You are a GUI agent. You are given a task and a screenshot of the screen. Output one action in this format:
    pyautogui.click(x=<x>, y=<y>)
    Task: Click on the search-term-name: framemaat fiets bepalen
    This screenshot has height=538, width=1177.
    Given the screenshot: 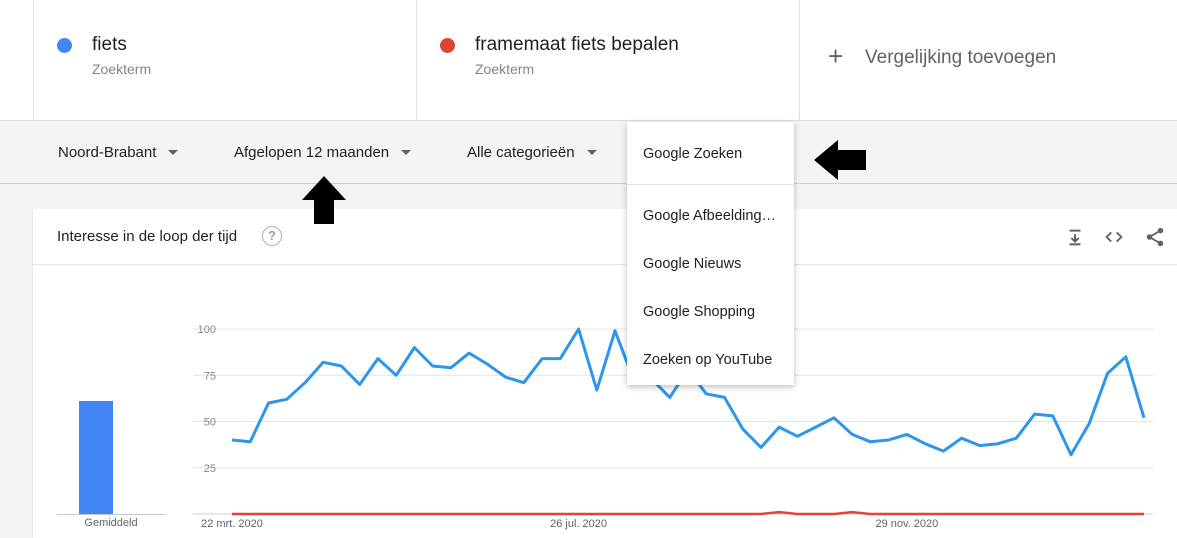 What is the action you would take?
    pyautogui.click(x=577, y=44)
    